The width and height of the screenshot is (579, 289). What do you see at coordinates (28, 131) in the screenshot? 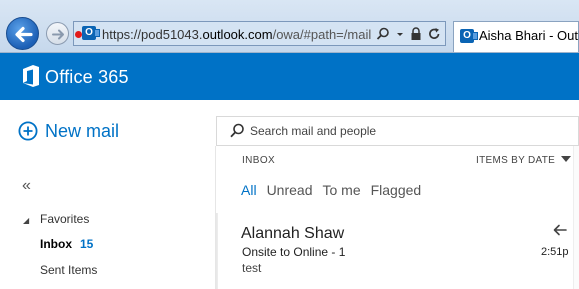
I see `plus-circle-icon` at bounding box center [28, 131].